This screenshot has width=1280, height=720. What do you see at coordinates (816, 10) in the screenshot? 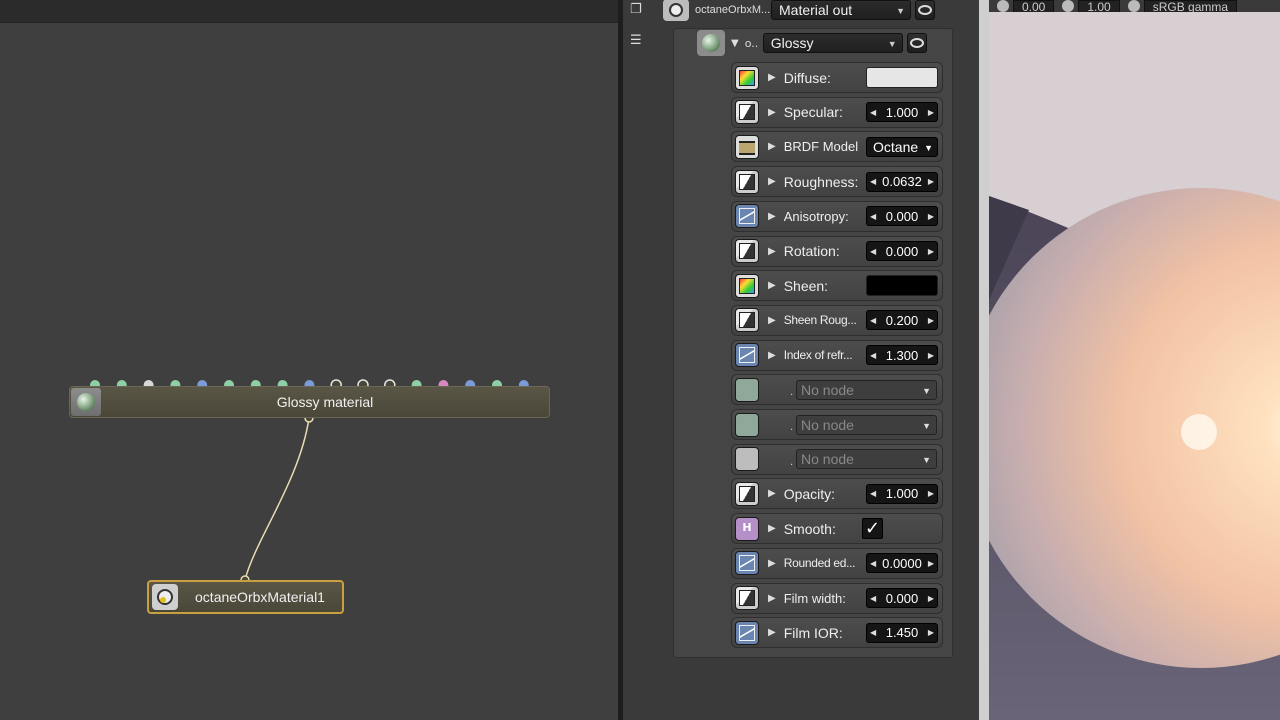
I see `material-out-select-value: Material out` at bounding box center [816, 10].